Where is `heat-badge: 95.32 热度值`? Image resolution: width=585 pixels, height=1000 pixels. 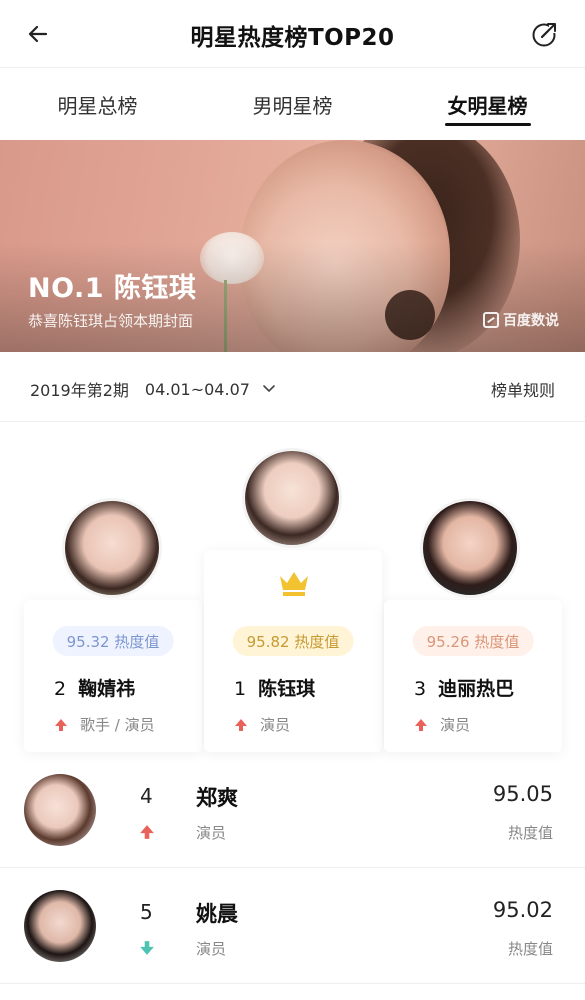
heat-badge: 95.32 热度值 is located at coordinates (113, 641).